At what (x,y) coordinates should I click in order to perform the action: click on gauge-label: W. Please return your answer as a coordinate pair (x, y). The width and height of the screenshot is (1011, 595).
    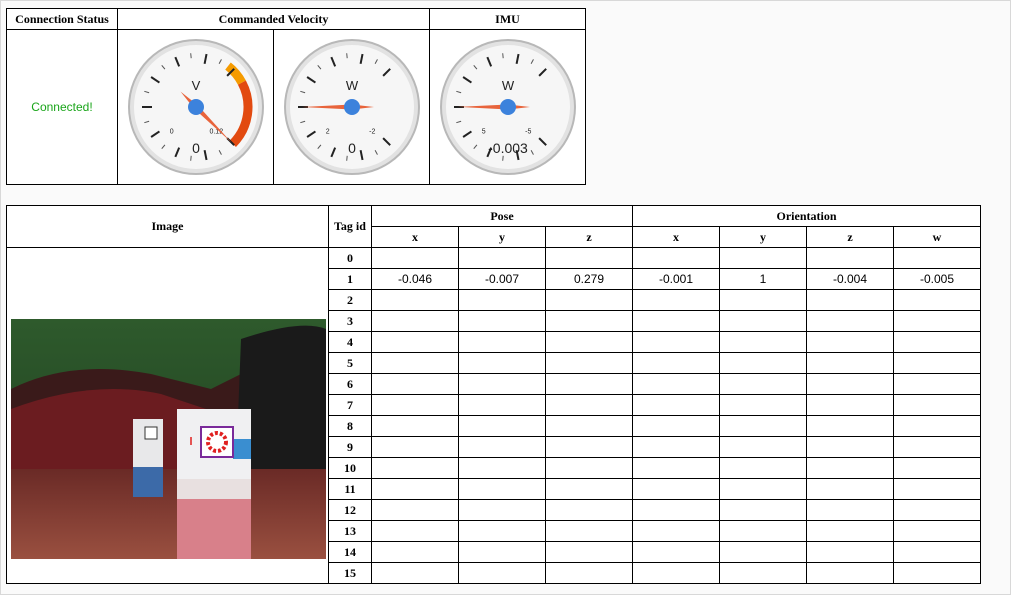
    Looking at the image, I should click on (507, 85).